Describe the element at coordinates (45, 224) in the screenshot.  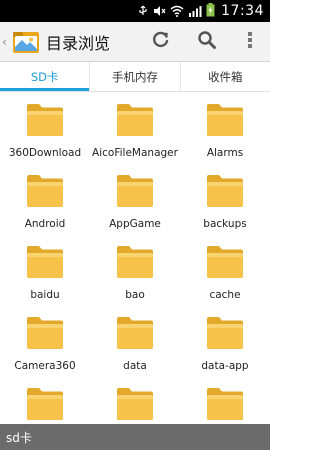
I see `folder-label: Android` at that location.